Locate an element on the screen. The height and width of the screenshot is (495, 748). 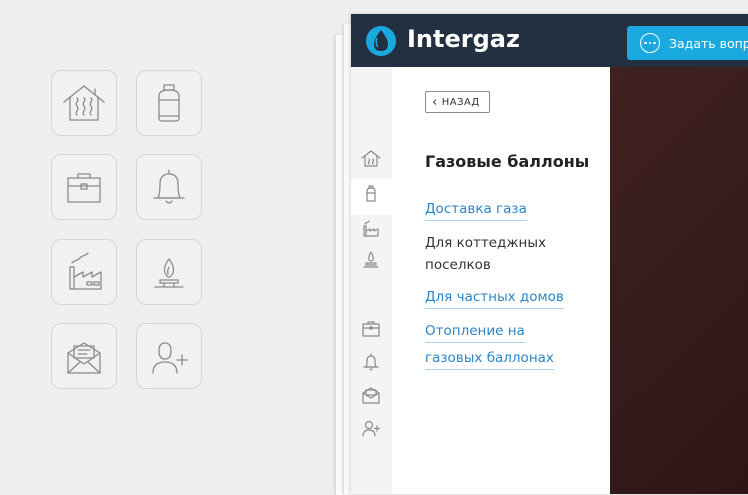
house-heating-icon is located at coordinates (84, 103).